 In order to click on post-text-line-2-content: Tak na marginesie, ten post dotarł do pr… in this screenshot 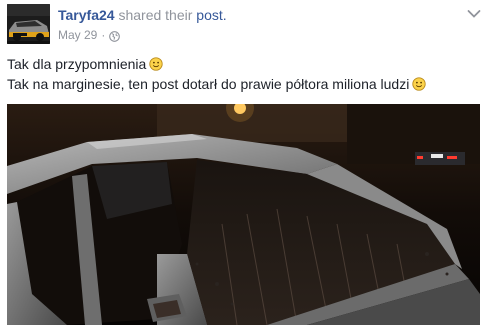, I will do `click(208, 84)`.